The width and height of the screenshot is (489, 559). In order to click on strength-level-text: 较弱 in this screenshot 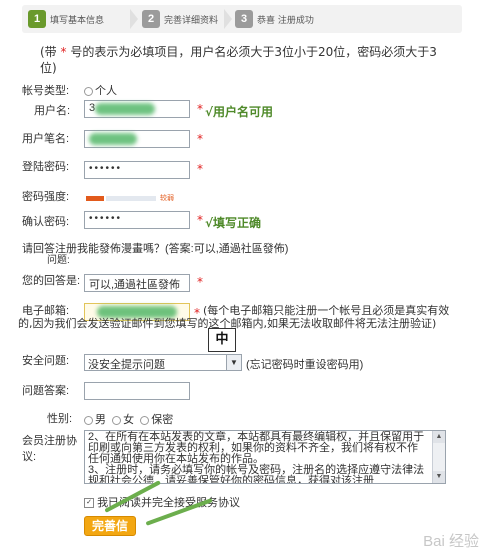, I will do `click(167, 198)`.